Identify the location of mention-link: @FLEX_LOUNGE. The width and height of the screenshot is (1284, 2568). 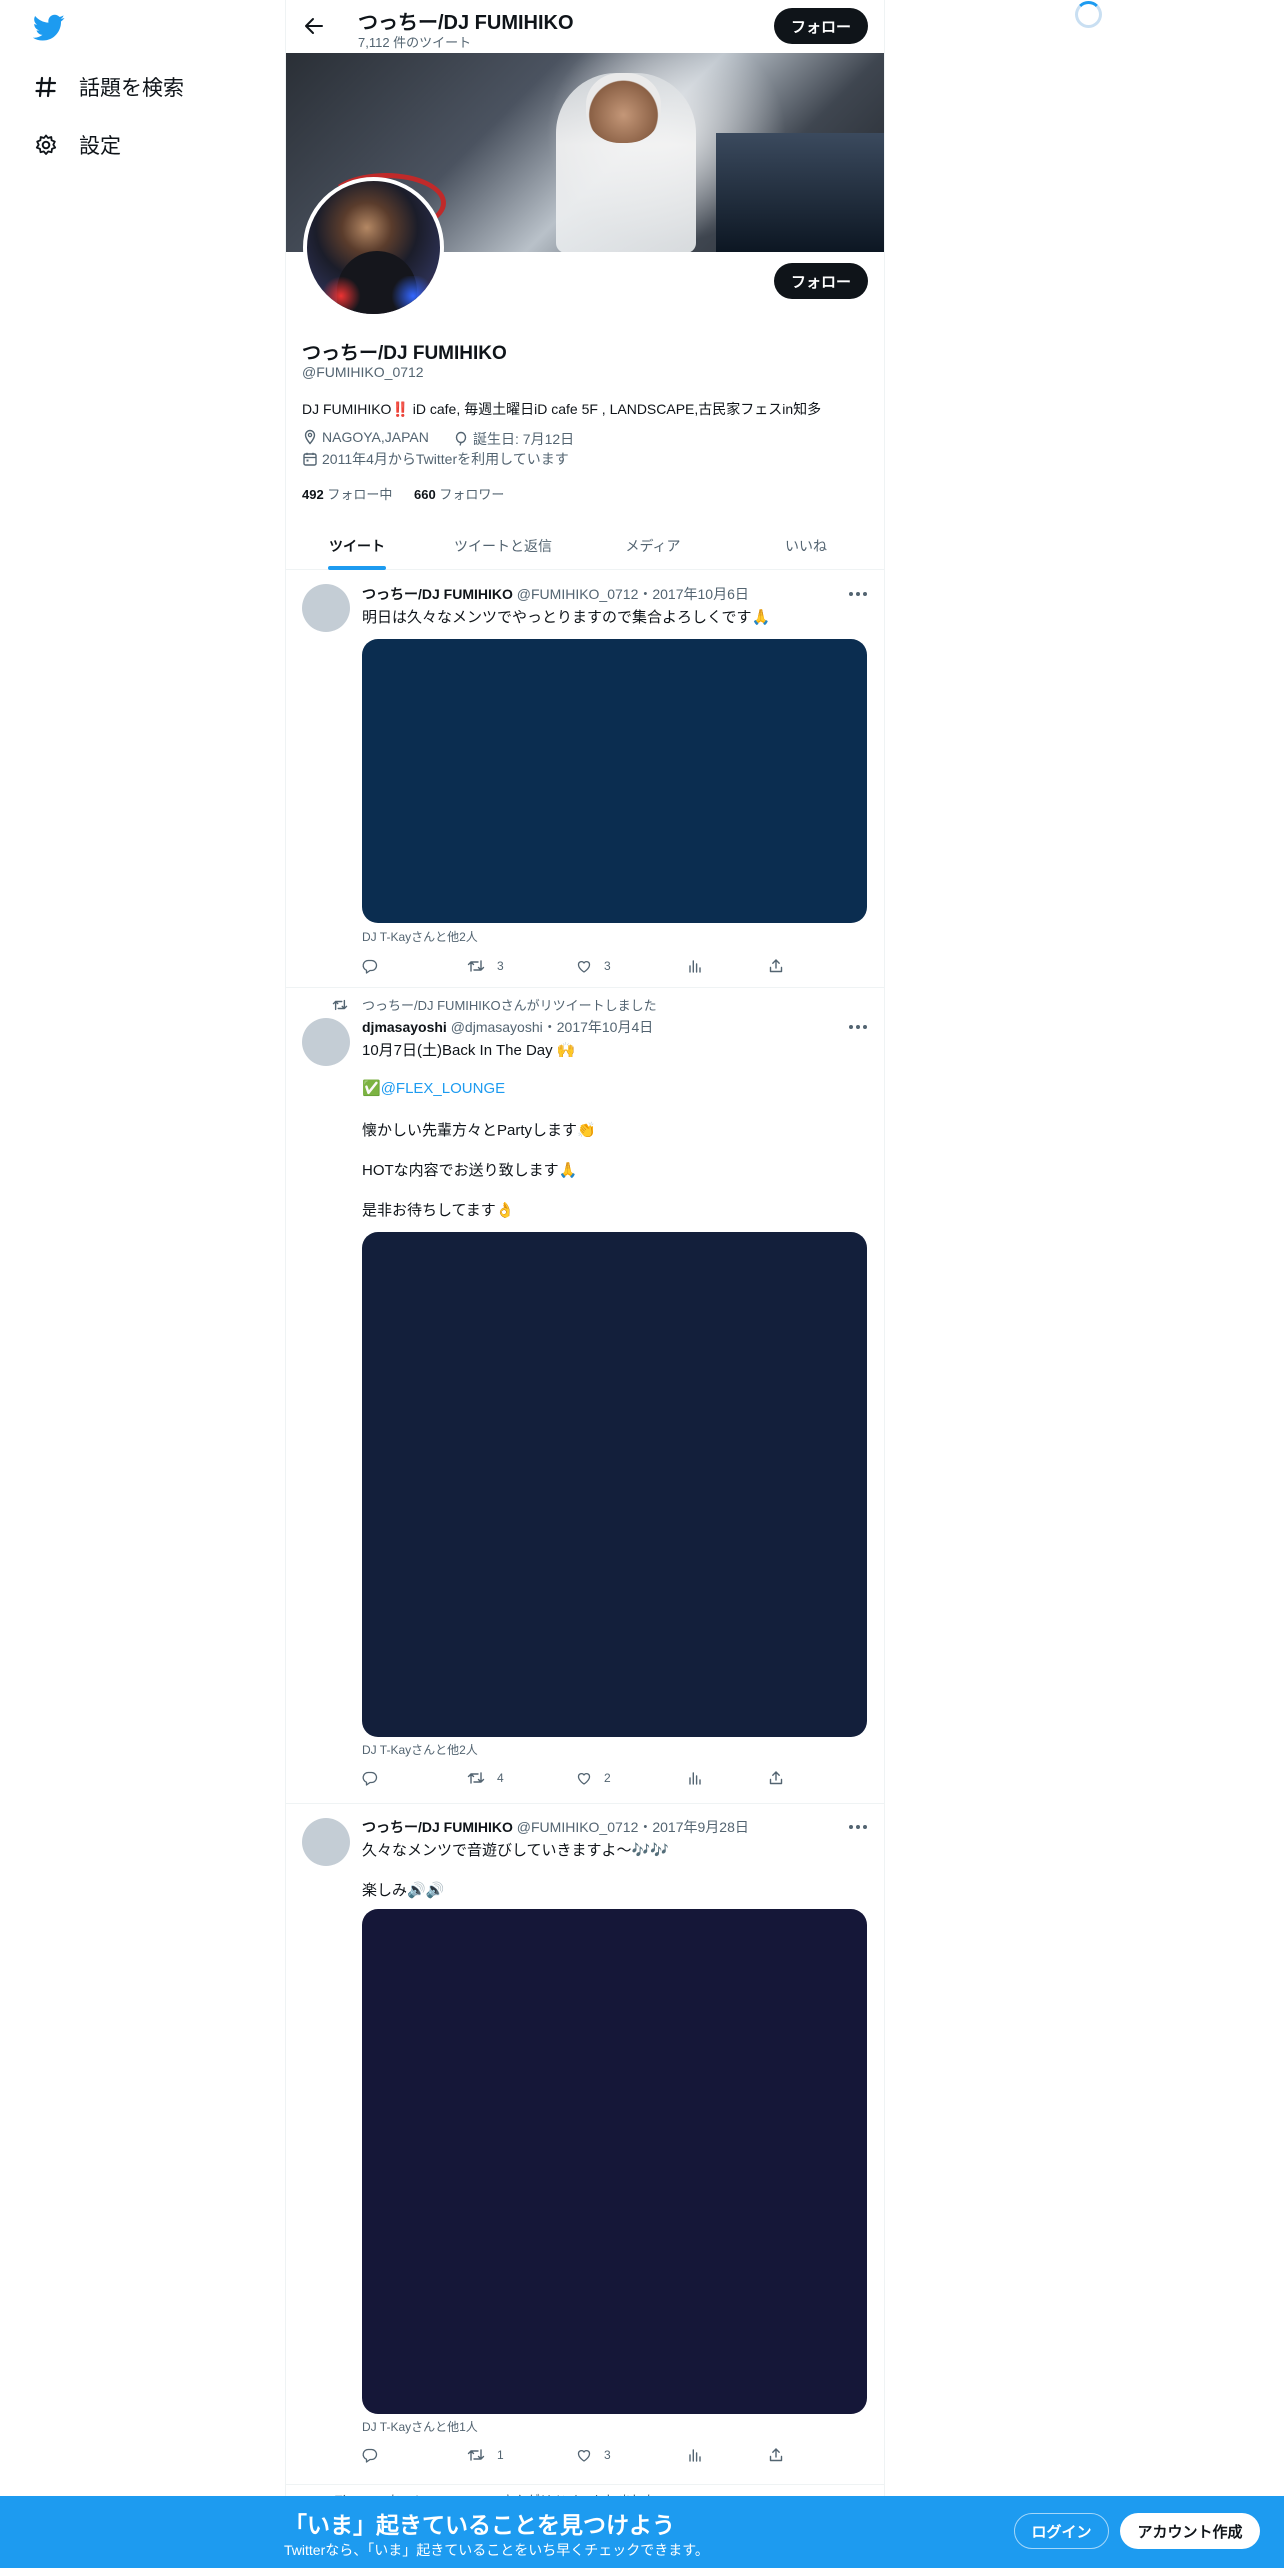
(443, 1088).